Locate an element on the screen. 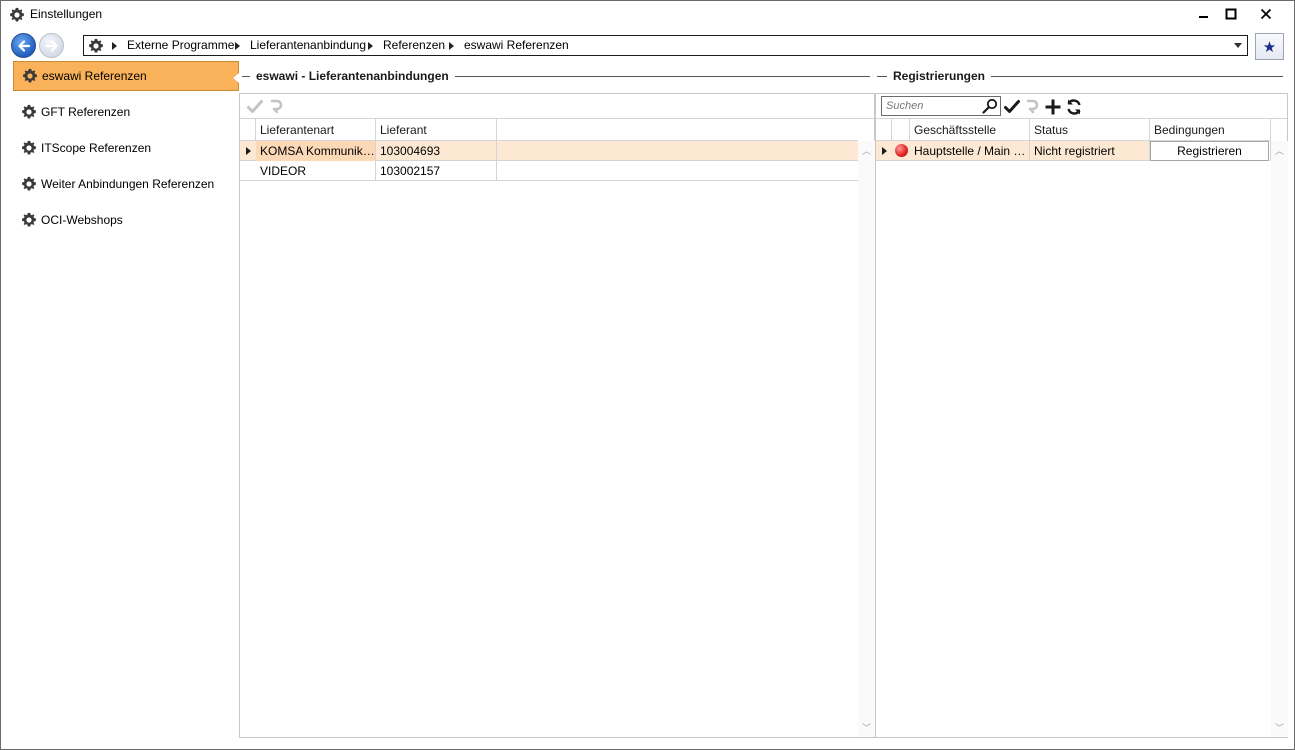  left-grid-header: Lieferantenart Lieferant is located at coordinates (549, 130).